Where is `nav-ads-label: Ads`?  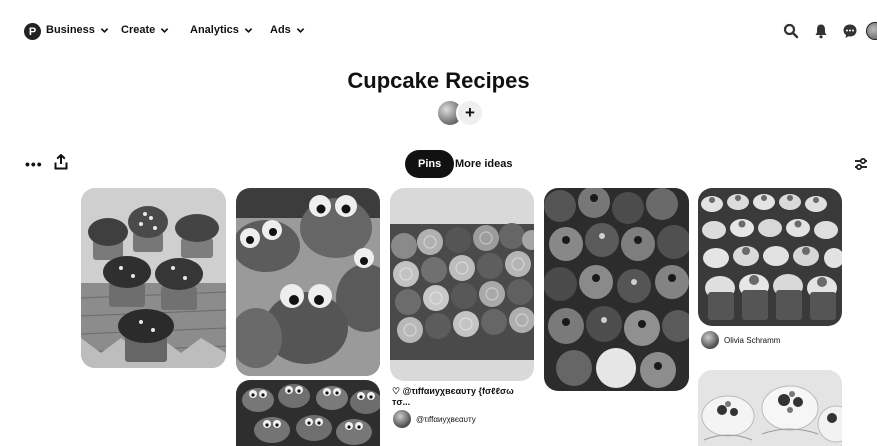
nav-ads-label: Ads is located at coordinates (280, 30).